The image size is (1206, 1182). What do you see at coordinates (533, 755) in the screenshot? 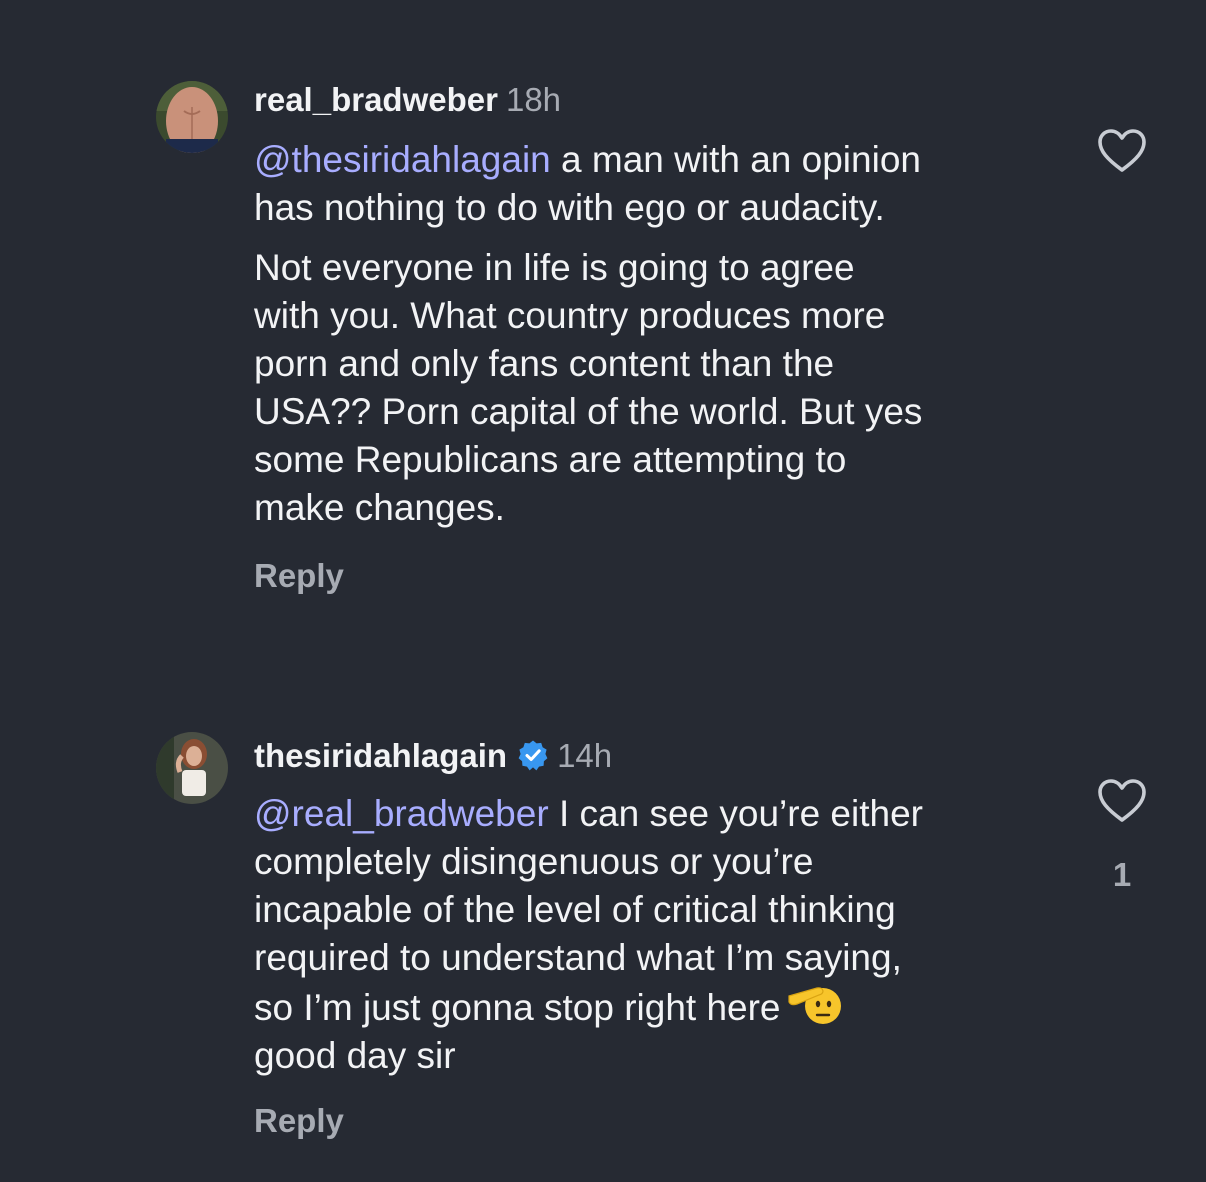
I see `verified-badge-icon` at bounding box center [533, 755].